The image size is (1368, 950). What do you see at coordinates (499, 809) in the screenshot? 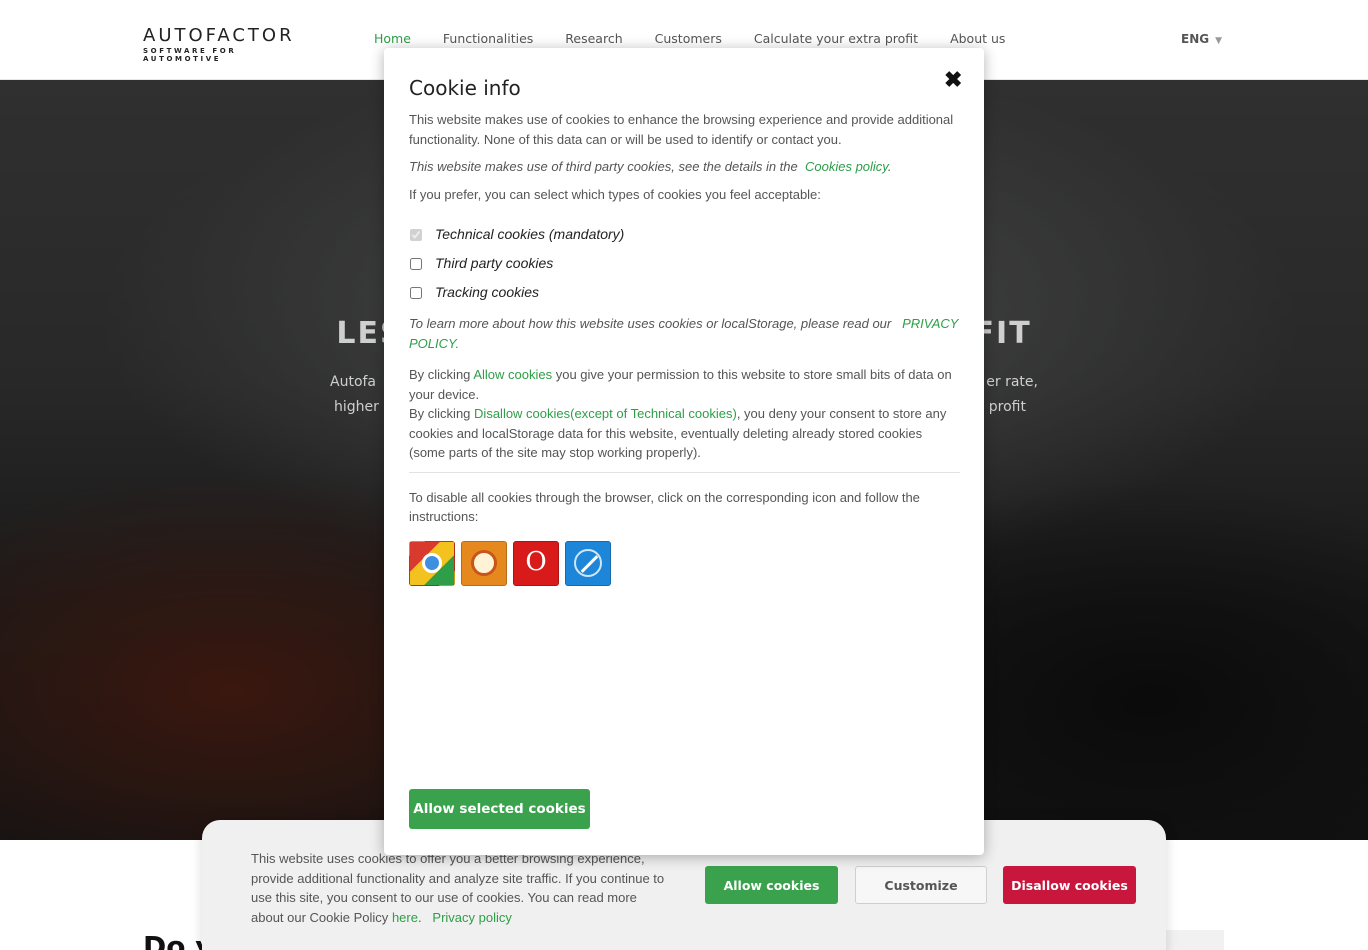
I see `allow-selected-cookies-button: Allow selected cookies` at bounding box center [499, 809].